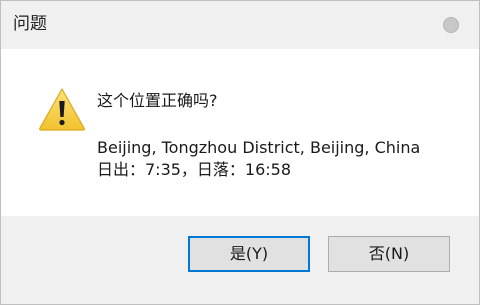 This screenshot has width=480, height=305. I want to click on no-button: 否(N), so click(389, 254).